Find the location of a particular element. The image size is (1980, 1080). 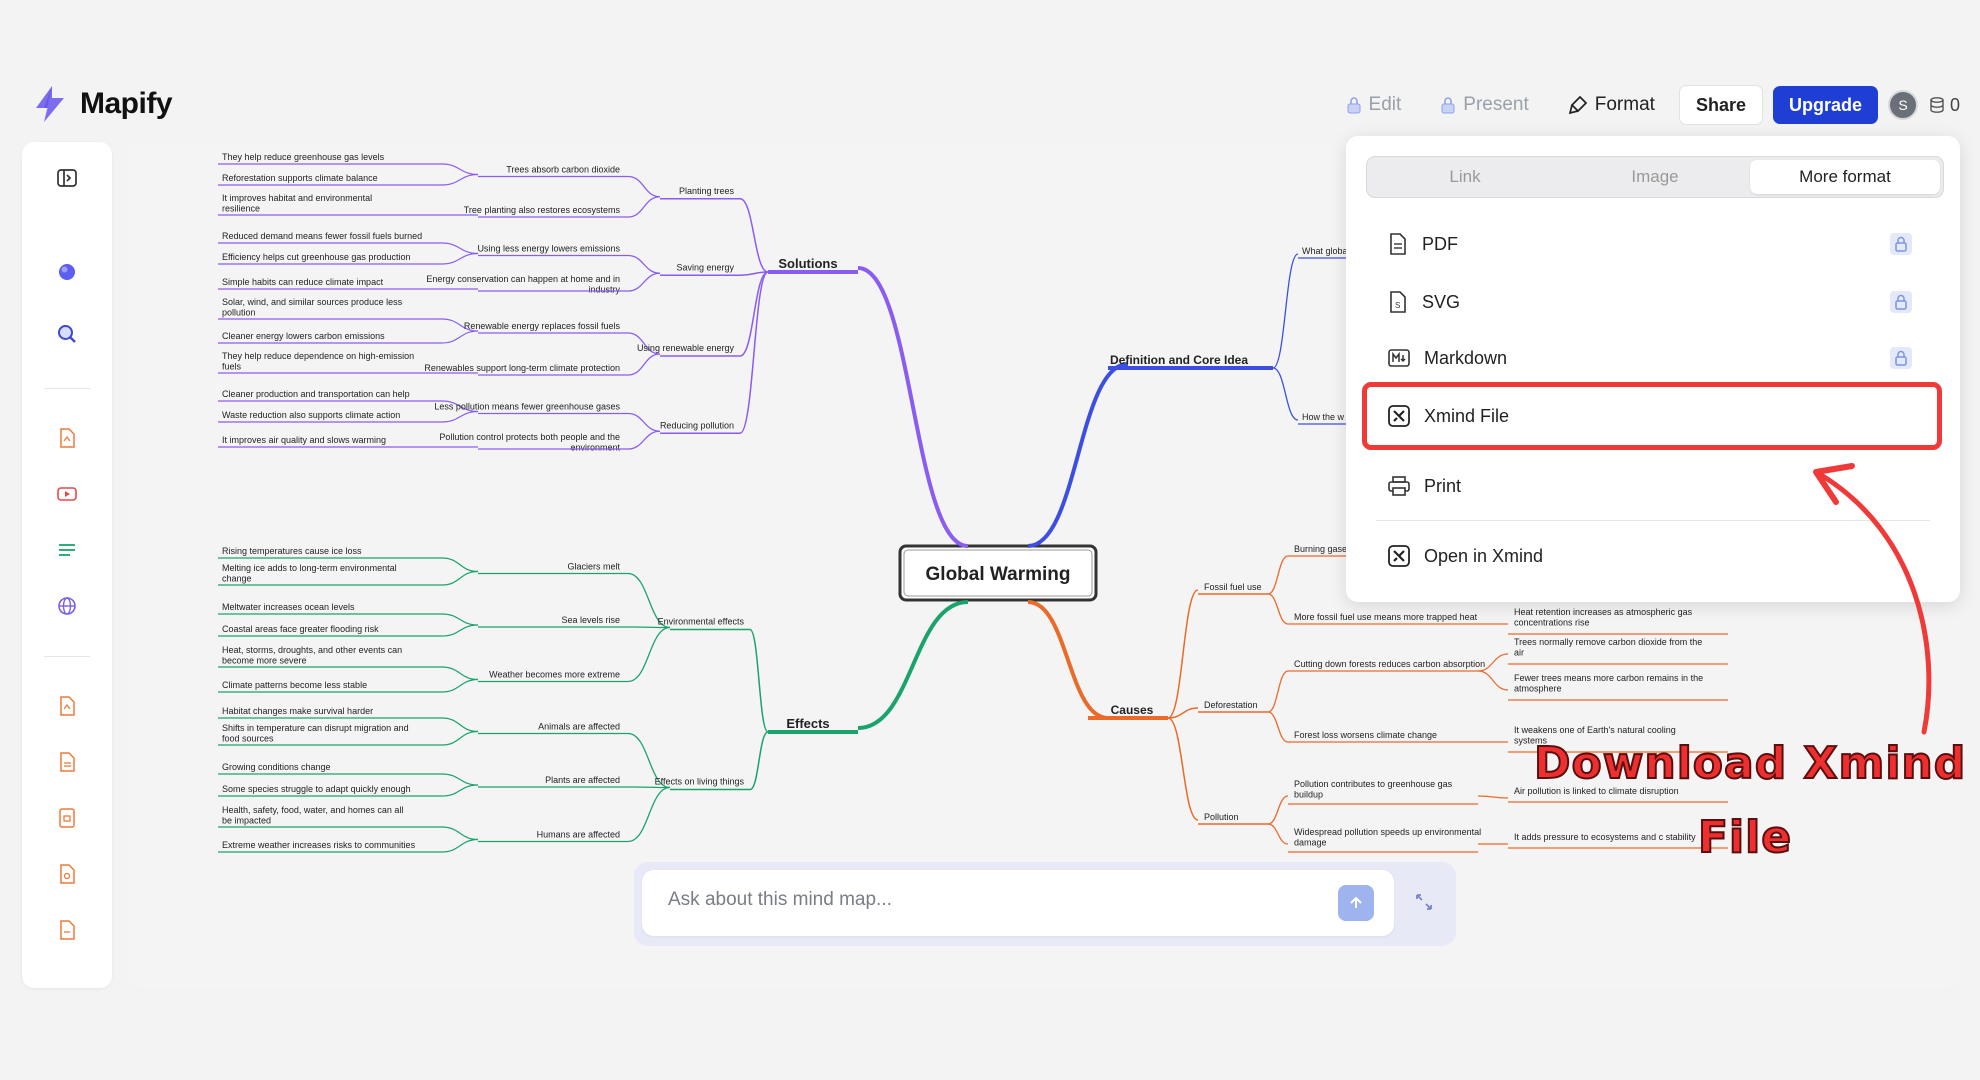

main-branch-label: Solutions is located at coordinates (807, 263).